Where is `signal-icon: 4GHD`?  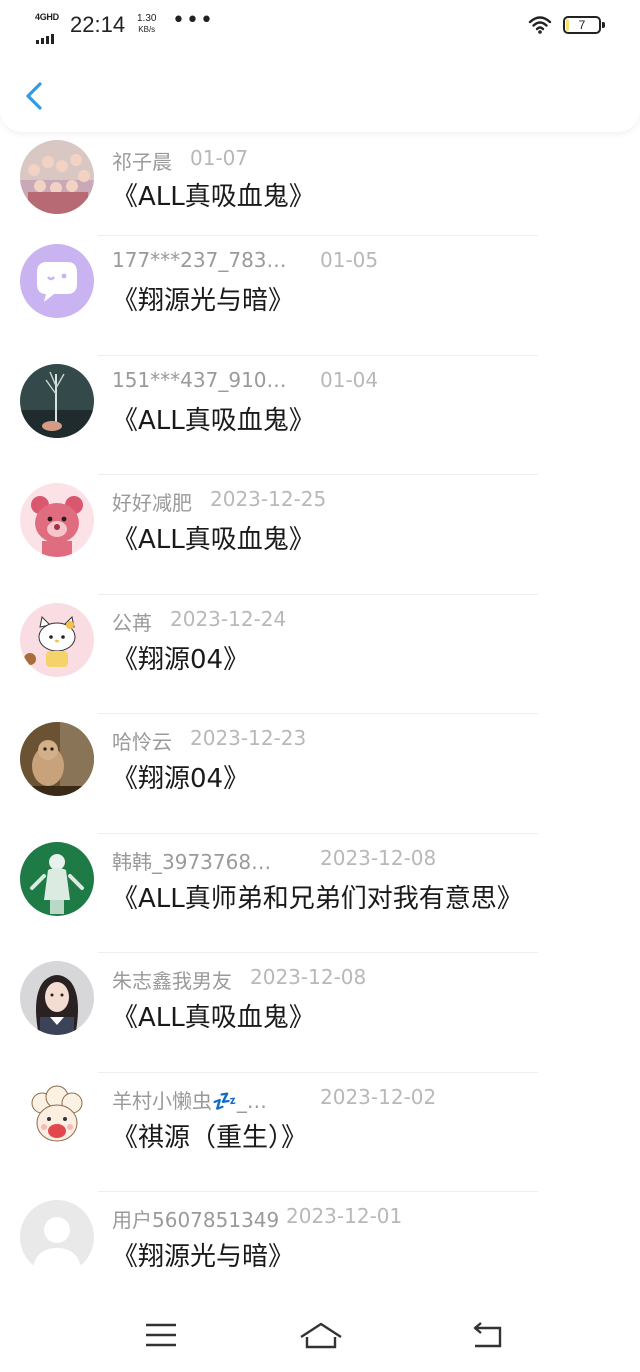
signal-icon: 4GHD is located at coordinates (49, 28).